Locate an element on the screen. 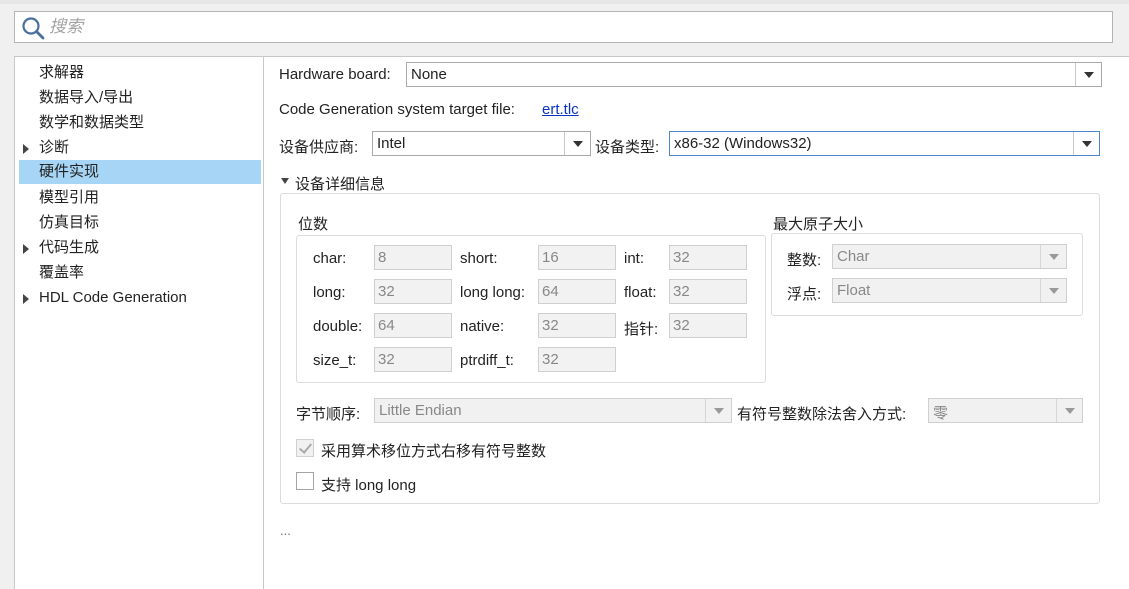 Image resolution: width=1129 pixels, height=589 pixels. tree-item-model-referencing: 模型引用 is located at coordinates (140, 198).